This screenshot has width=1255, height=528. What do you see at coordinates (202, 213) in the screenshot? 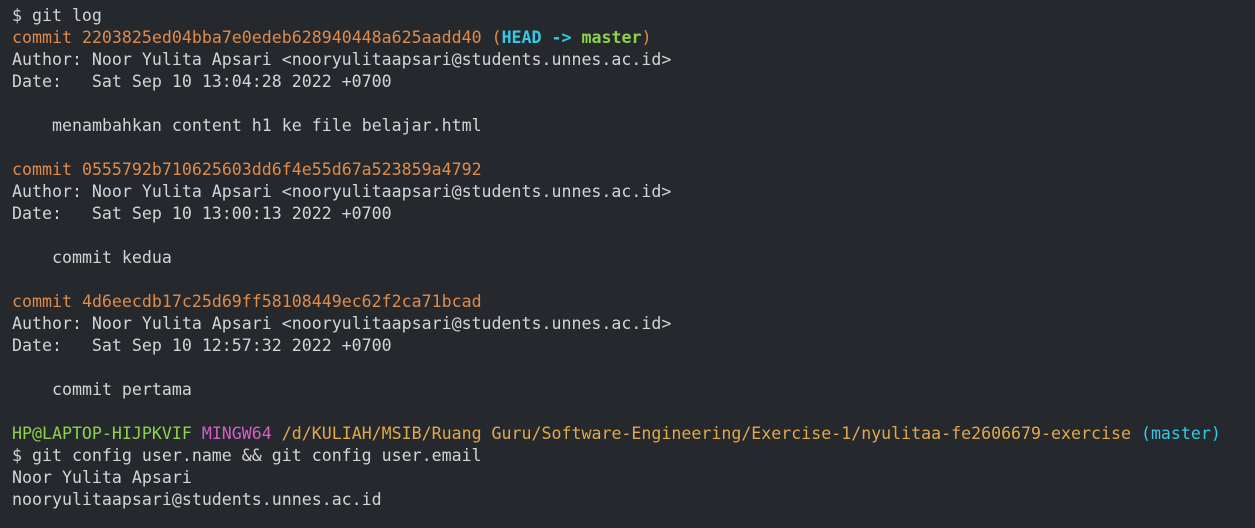
I see `commit-date: Date: Sat Sep 10 13:00:13 2022 +0700` at bounding box center [202, 213].